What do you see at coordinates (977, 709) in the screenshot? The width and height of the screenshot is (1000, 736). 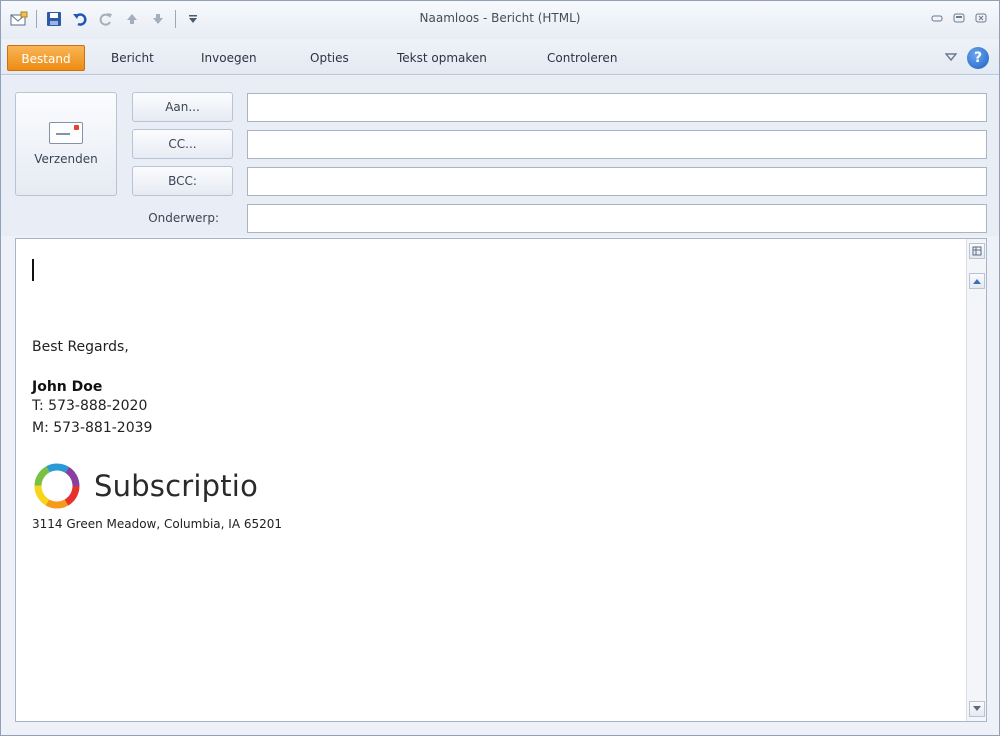 I see `scroll-down-icon` at bounding box center [977, 709].